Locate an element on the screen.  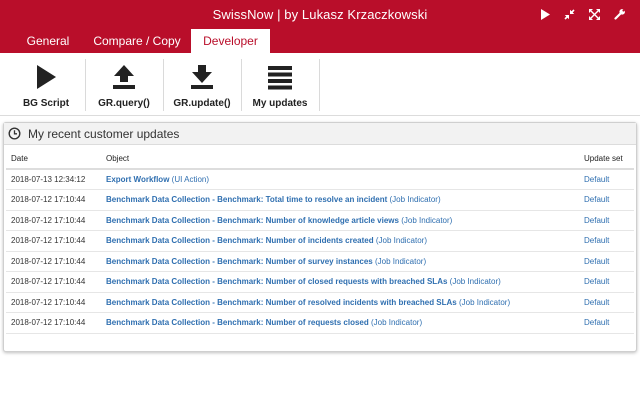
tab-developer: Developer is located at coordinates (230, 41).